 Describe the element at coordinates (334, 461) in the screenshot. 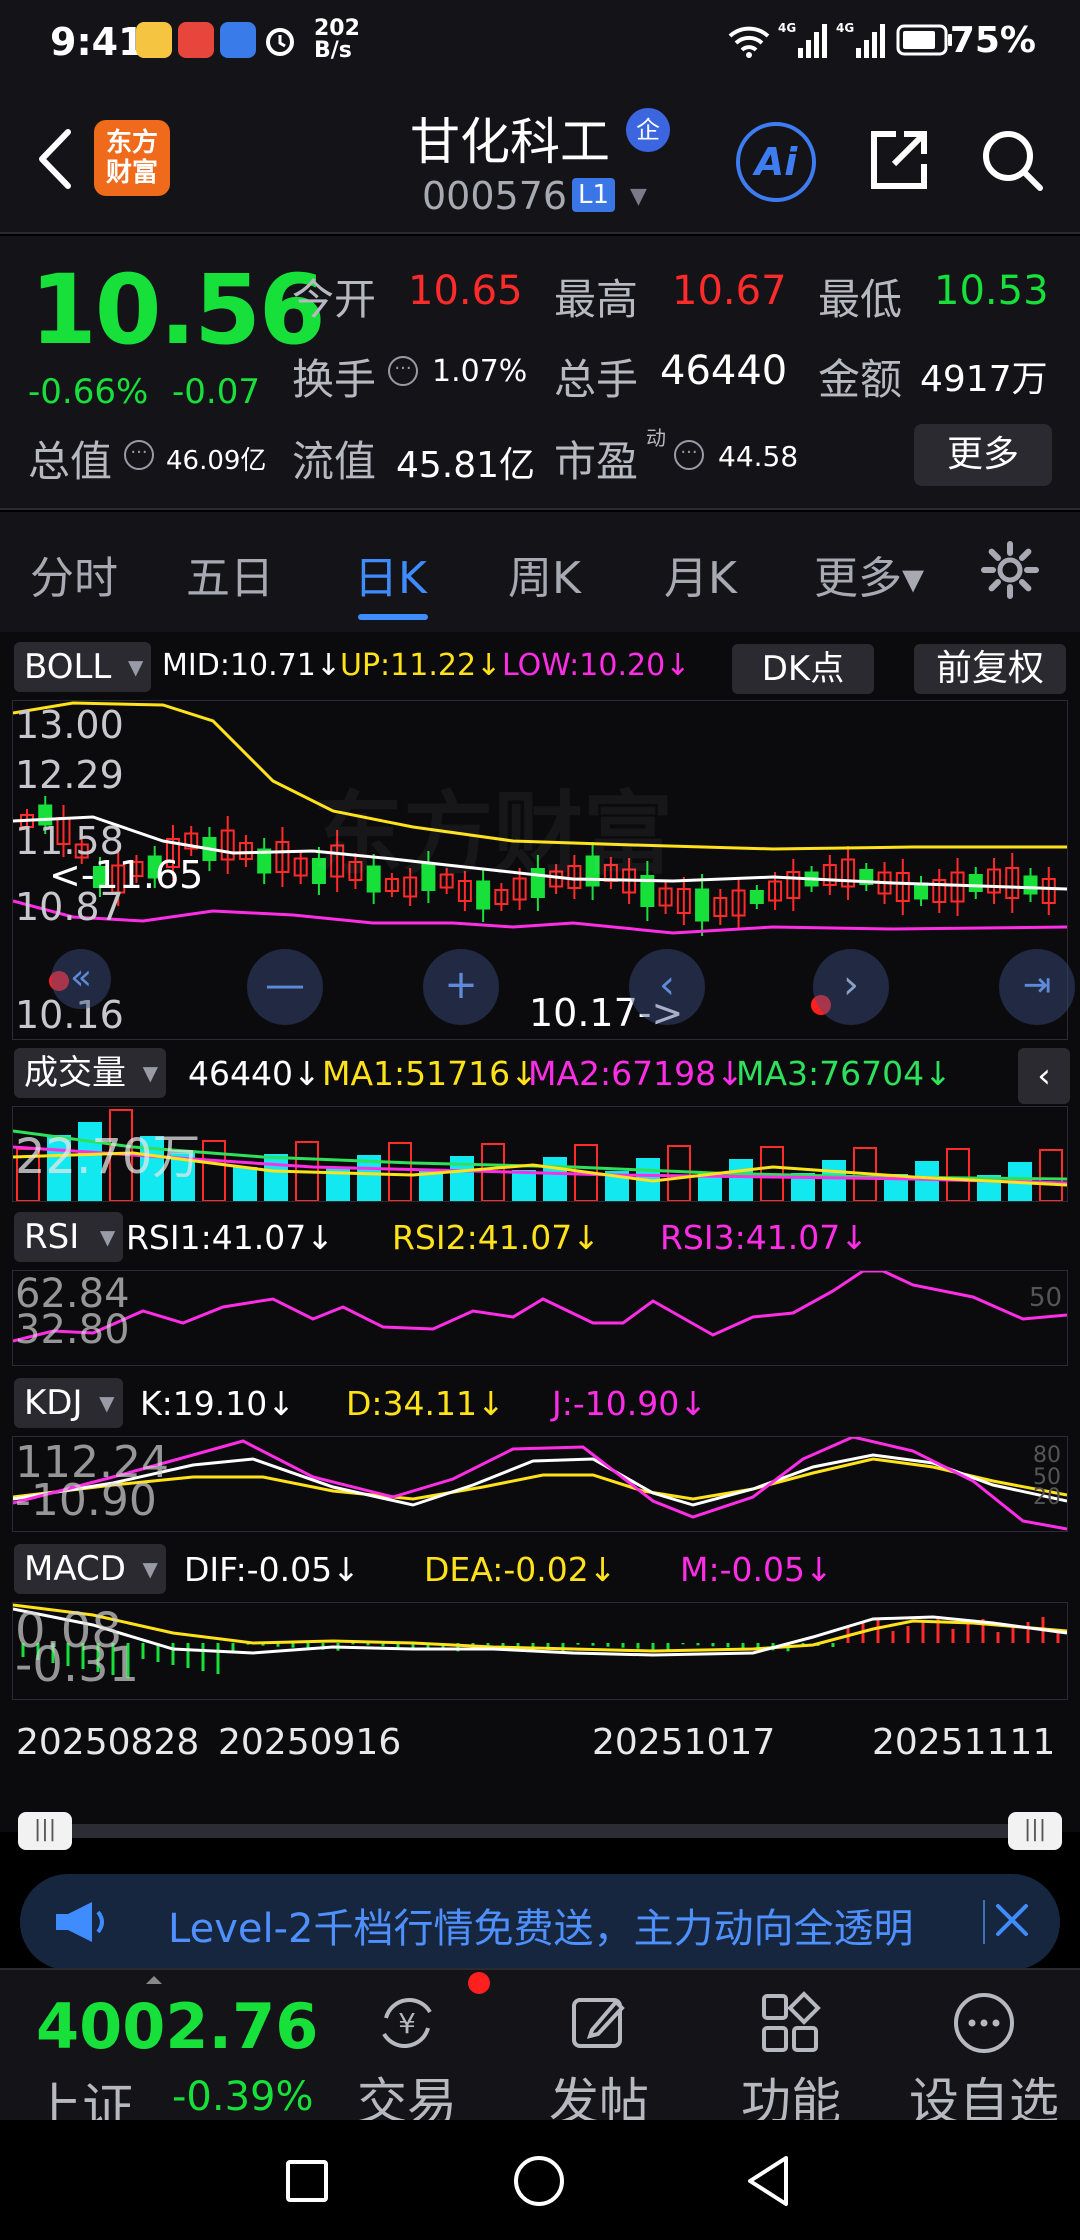

I see `float-label: 流值` at that location.